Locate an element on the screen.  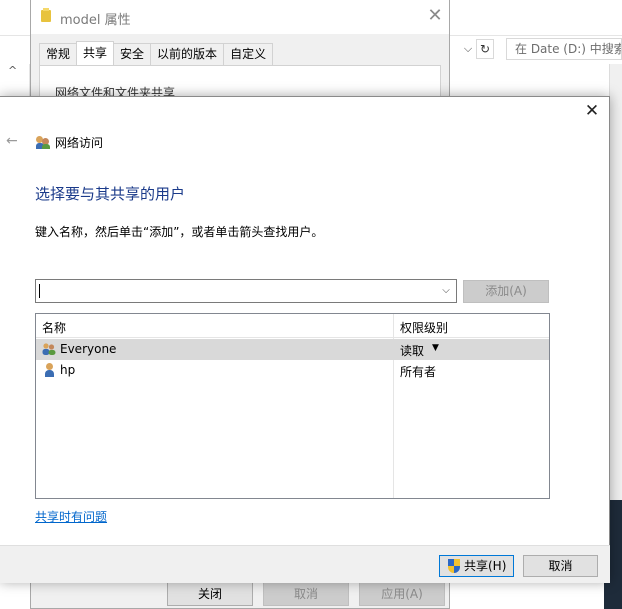
permission-level: 读取 is located at coordinates (412, 350).